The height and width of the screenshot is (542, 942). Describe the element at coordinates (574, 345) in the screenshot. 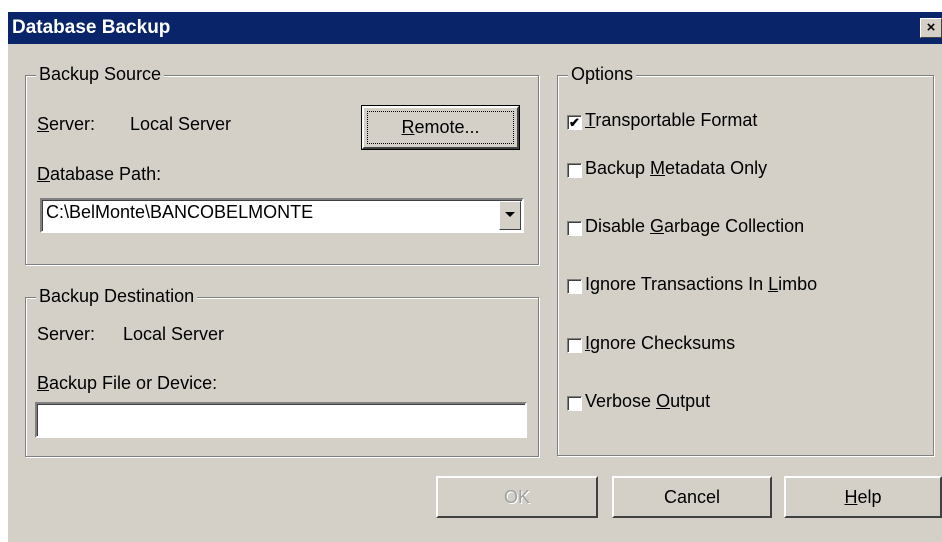

I see `ignore-checksums-checkbox` at that location.